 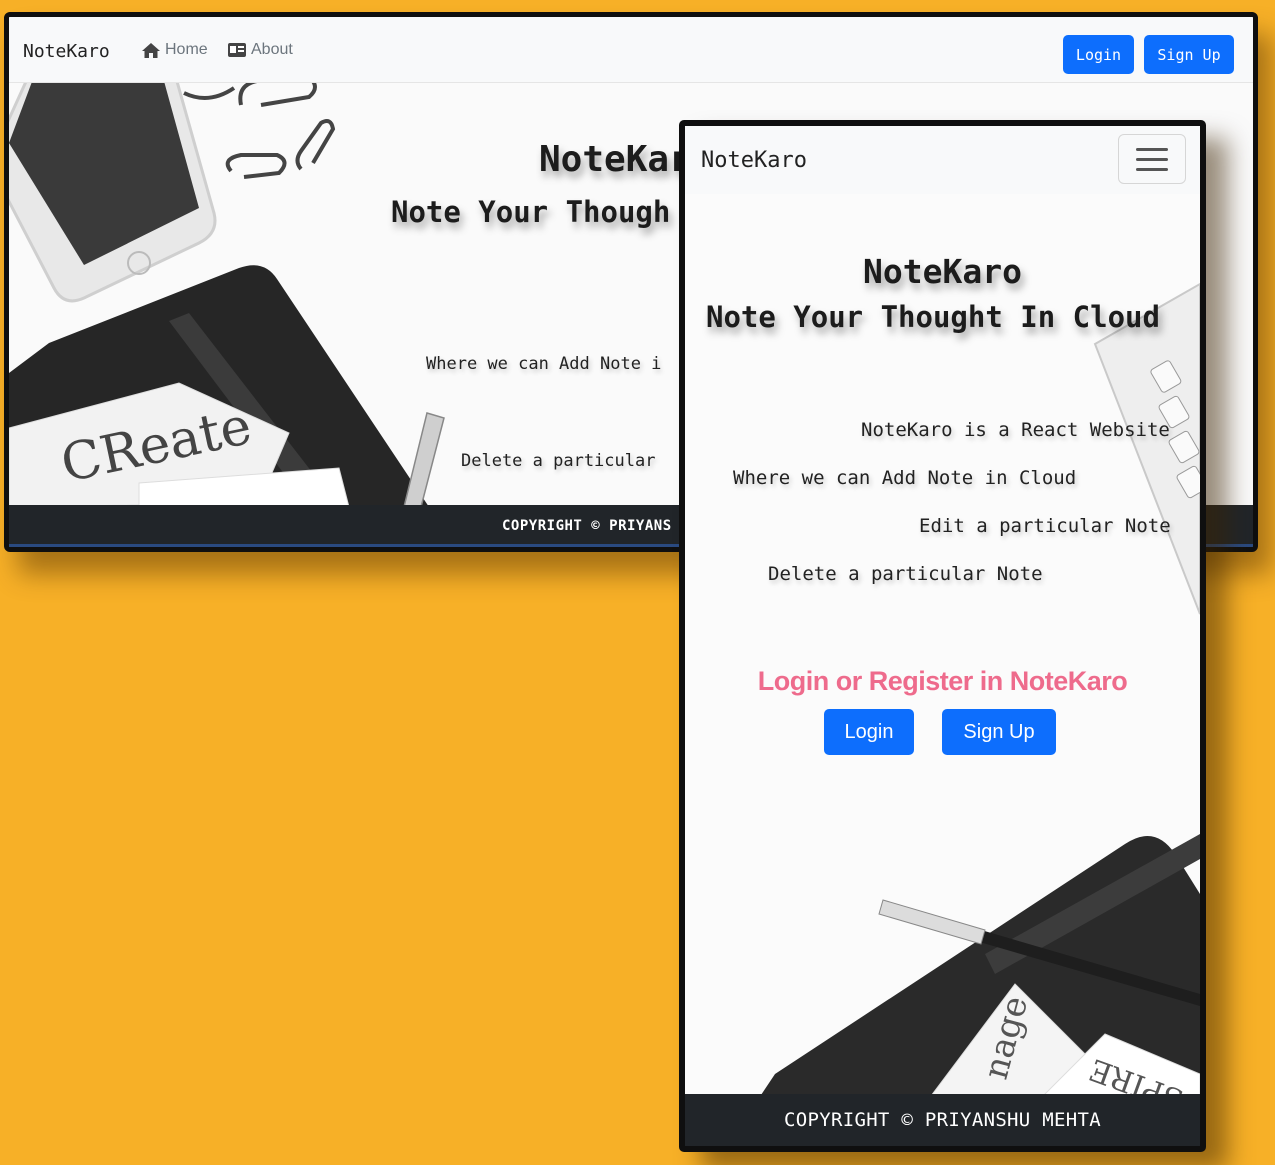 I want to click on hero-subtitle: Note Your Thought In Cloud, so click(x=933, y=317).